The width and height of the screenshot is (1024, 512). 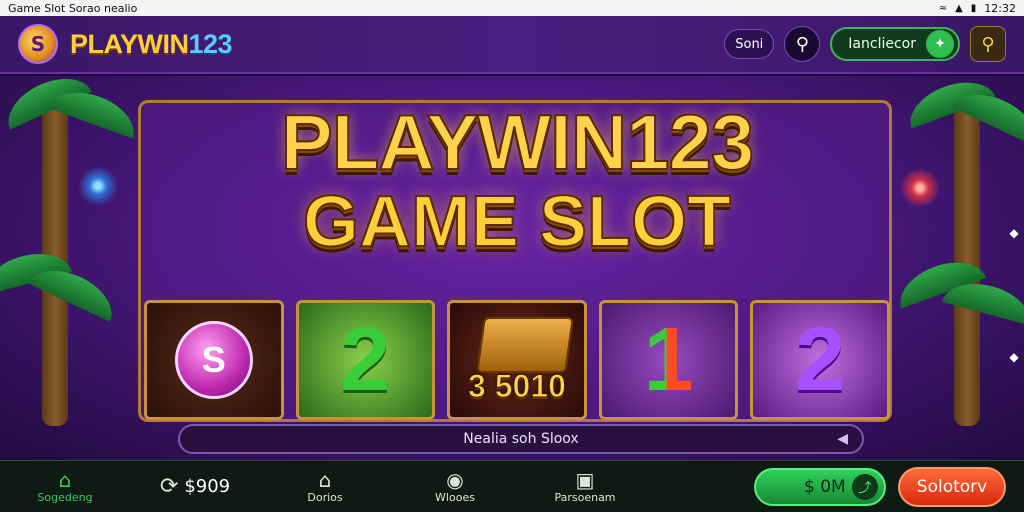 What do you see at coordinates (71, 266) in the screenshot?
I see `palm-tree-left` at bounding box center [71, 266].